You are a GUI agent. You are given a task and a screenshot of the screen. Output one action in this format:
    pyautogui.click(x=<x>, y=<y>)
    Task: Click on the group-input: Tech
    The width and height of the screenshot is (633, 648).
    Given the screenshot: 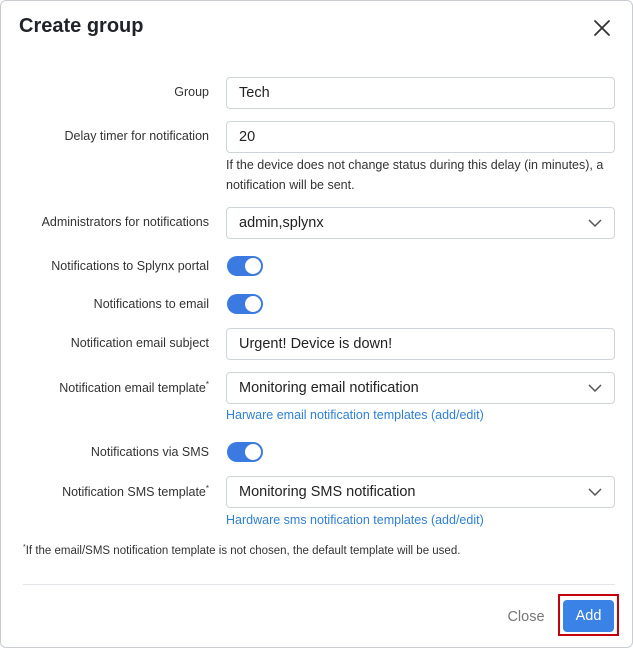 What is the action you would take?
    pyautogui.click(x=420, y=93)
    